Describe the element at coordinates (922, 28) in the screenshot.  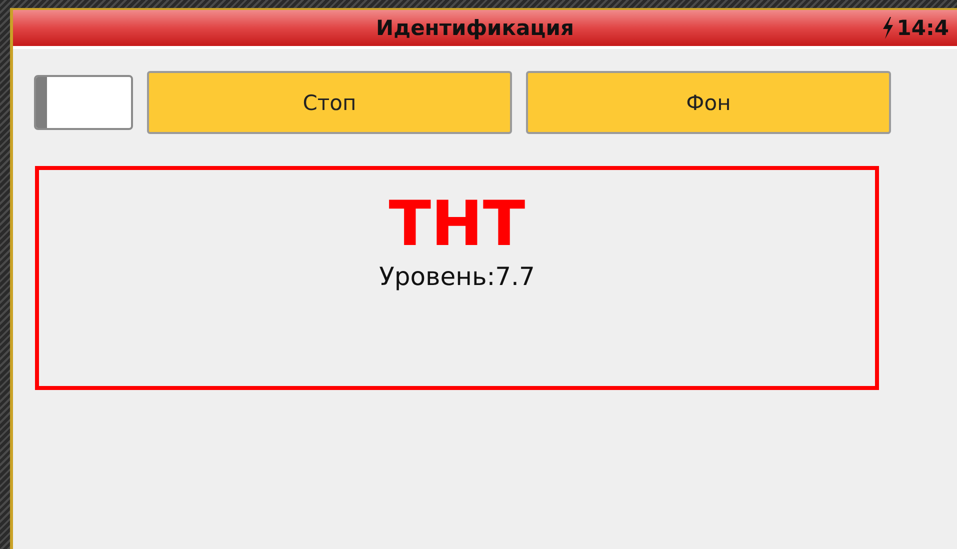
I see `clock-text: 14:4` at that location.